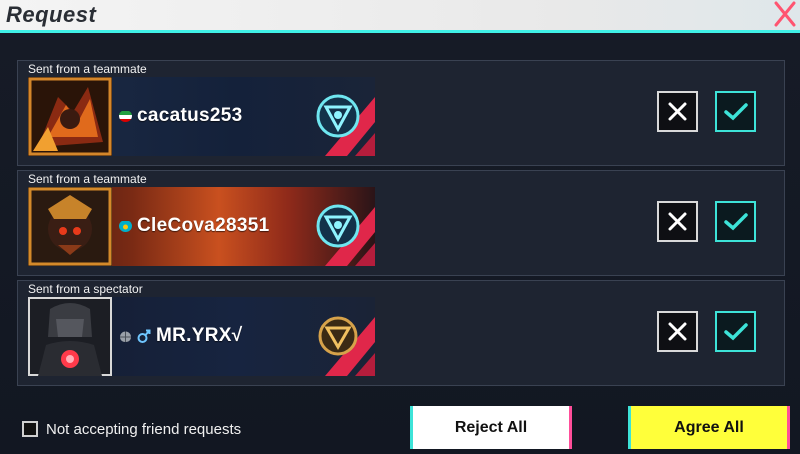 The height and width of the screenshot is (454, 800). Describe the element at coordinates (709, 427) in the screenshot. I see `agree-all-button: Agree All` at that location.